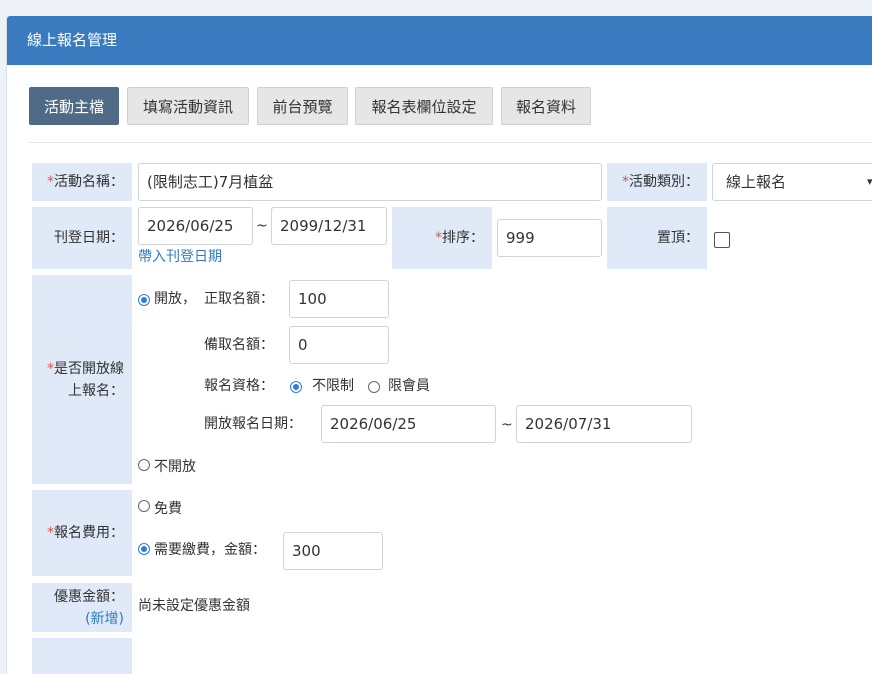 The height and width of the screenshot is (674, 872). What do you see at coordinates (74, 106) in the screenshot?
I see `tab-activity-main: 活動主檔` at bounding box center [74, 106].